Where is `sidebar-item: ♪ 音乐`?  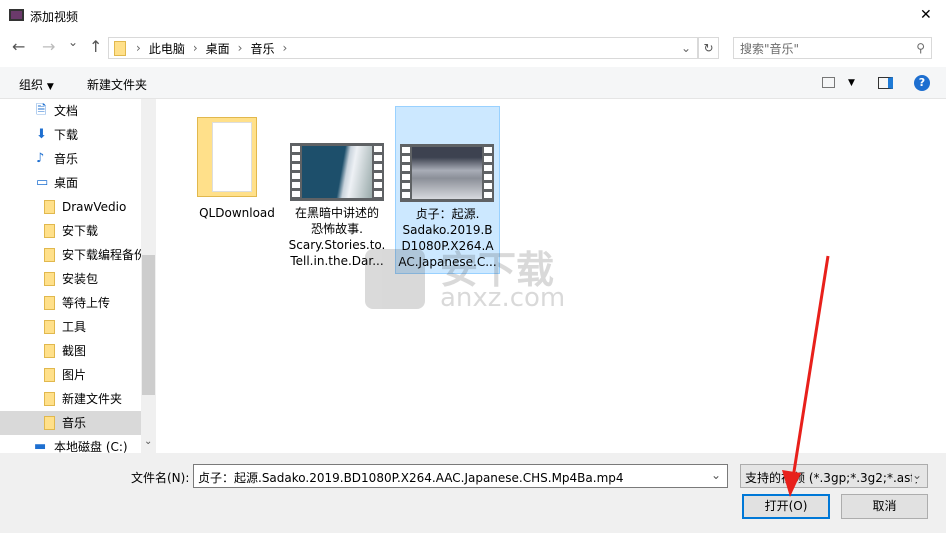 sidebar-item: ♪ 音乐 is located at coordinates (70, 159).